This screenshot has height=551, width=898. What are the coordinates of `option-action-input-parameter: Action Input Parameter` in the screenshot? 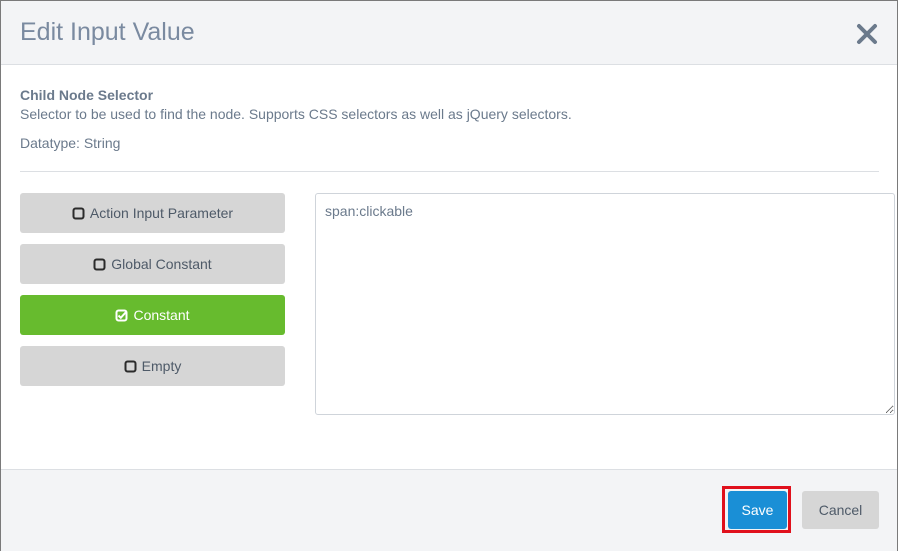 It's located at (152, 213).